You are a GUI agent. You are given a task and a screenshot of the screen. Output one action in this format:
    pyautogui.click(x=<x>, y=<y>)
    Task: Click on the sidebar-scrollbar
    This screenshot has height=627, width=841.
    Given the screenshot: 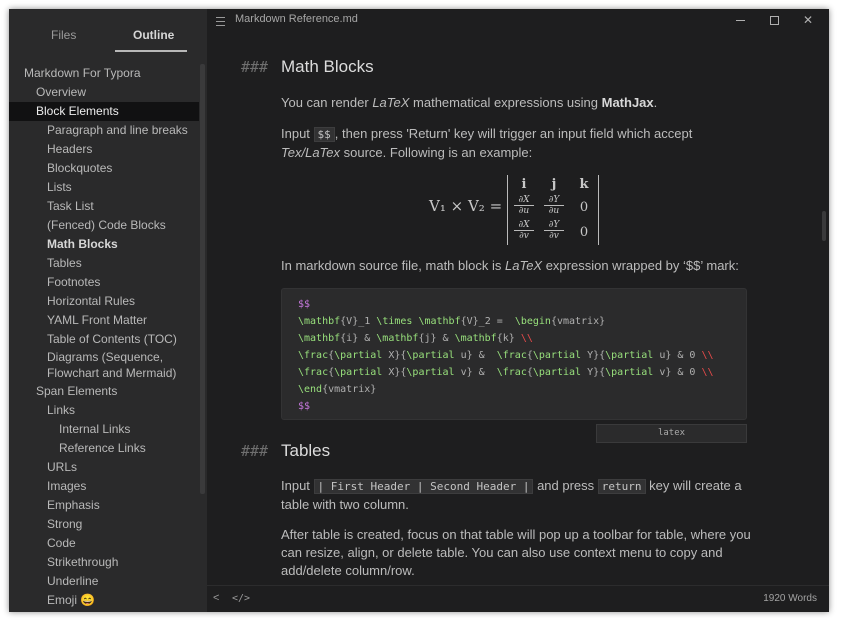 What is the action you would take?
    pyautogui.click(x=202, y=279)
    